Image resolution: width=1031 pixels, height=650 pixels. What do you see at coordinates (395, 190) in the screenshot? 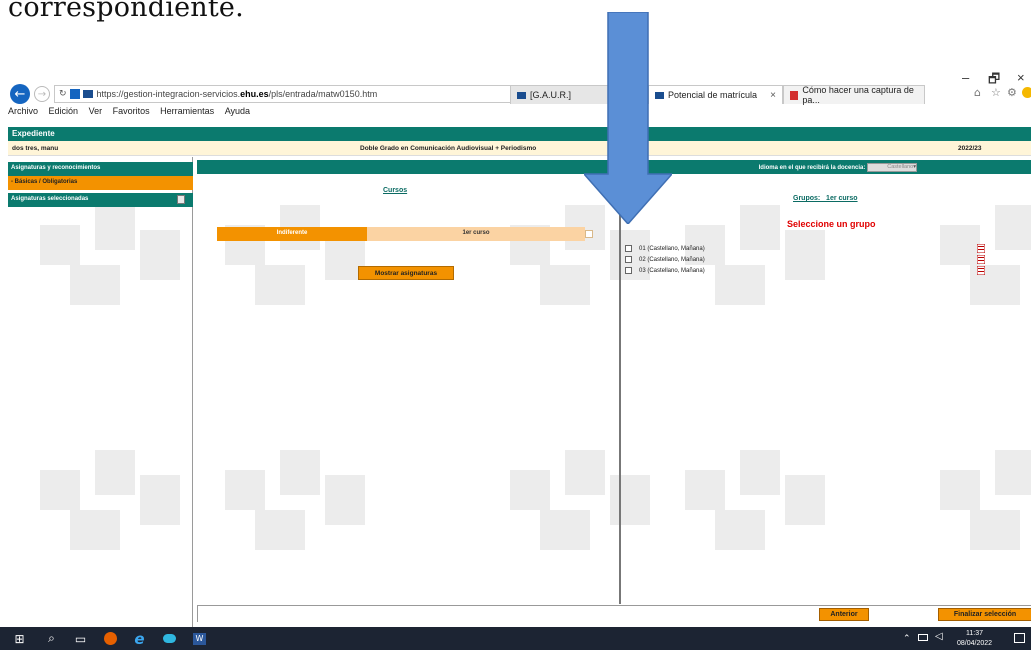
I see `cursos-link: Cursos` at bounding box center [395, 190].